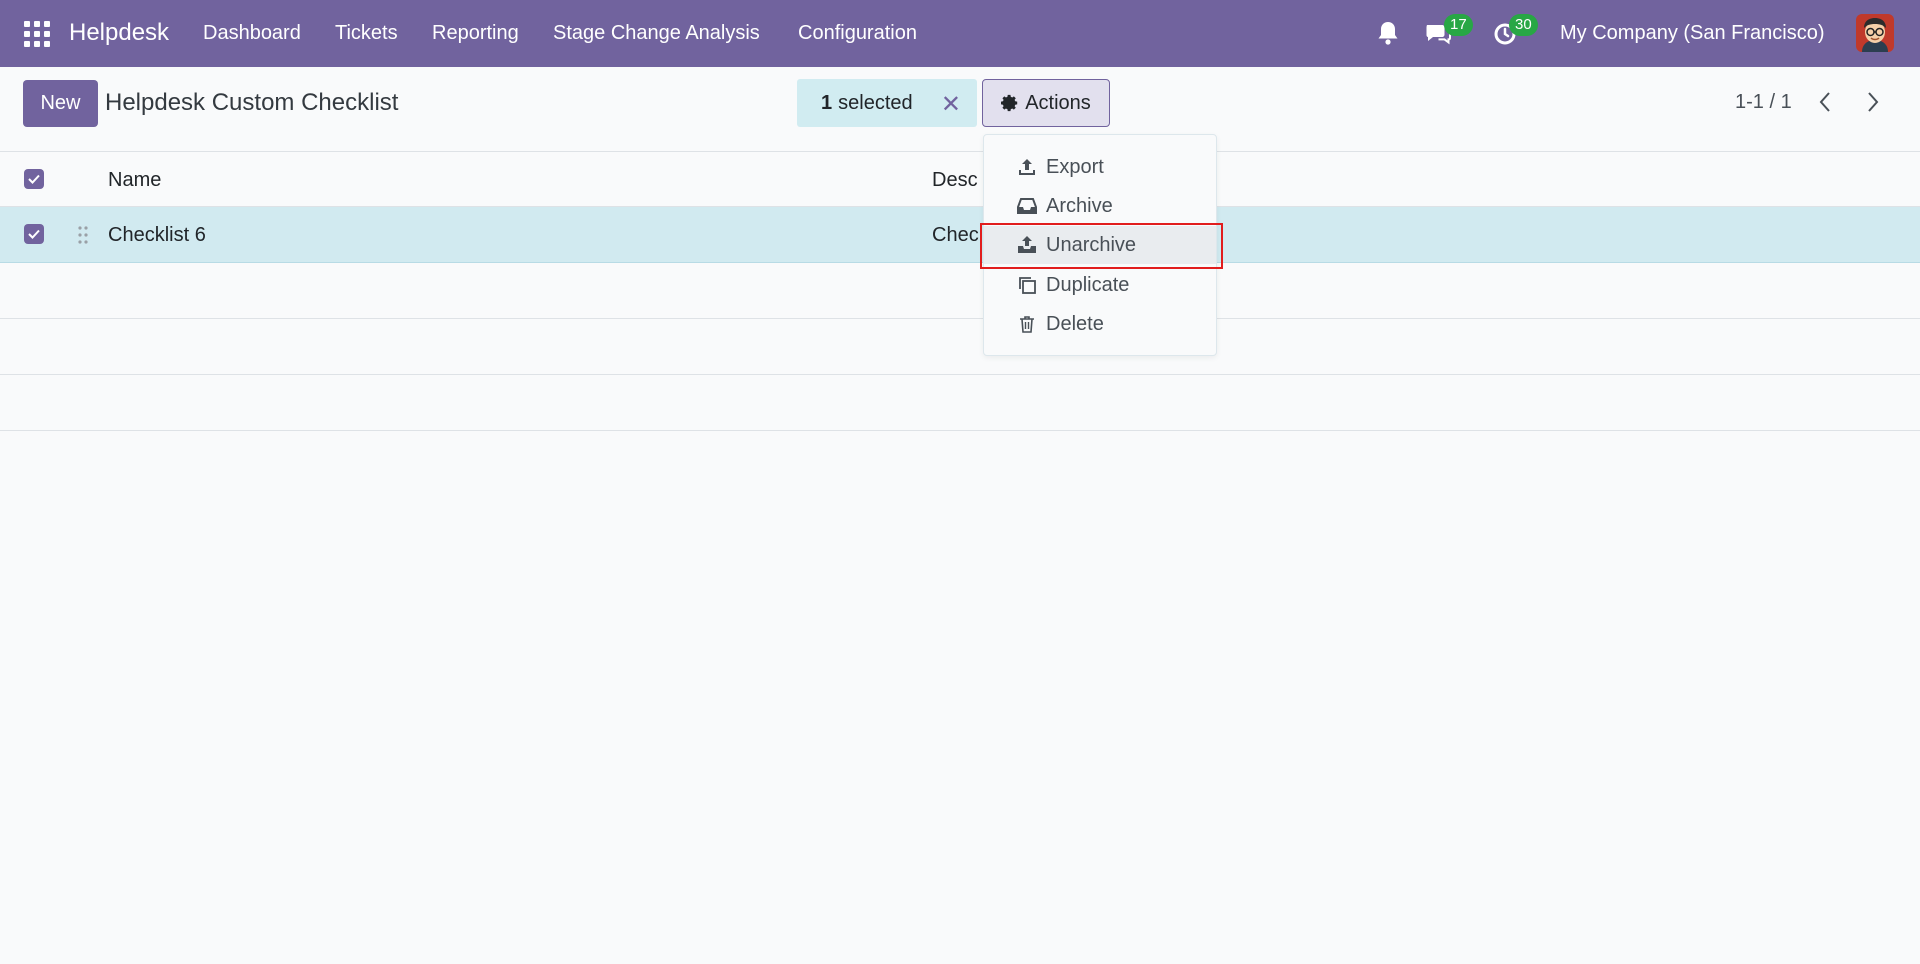  What do you see at coordinates (1763, 102) in the screenshot?
I see `pager-value: 1-1 / 1` at bounding box center [1763, 102].